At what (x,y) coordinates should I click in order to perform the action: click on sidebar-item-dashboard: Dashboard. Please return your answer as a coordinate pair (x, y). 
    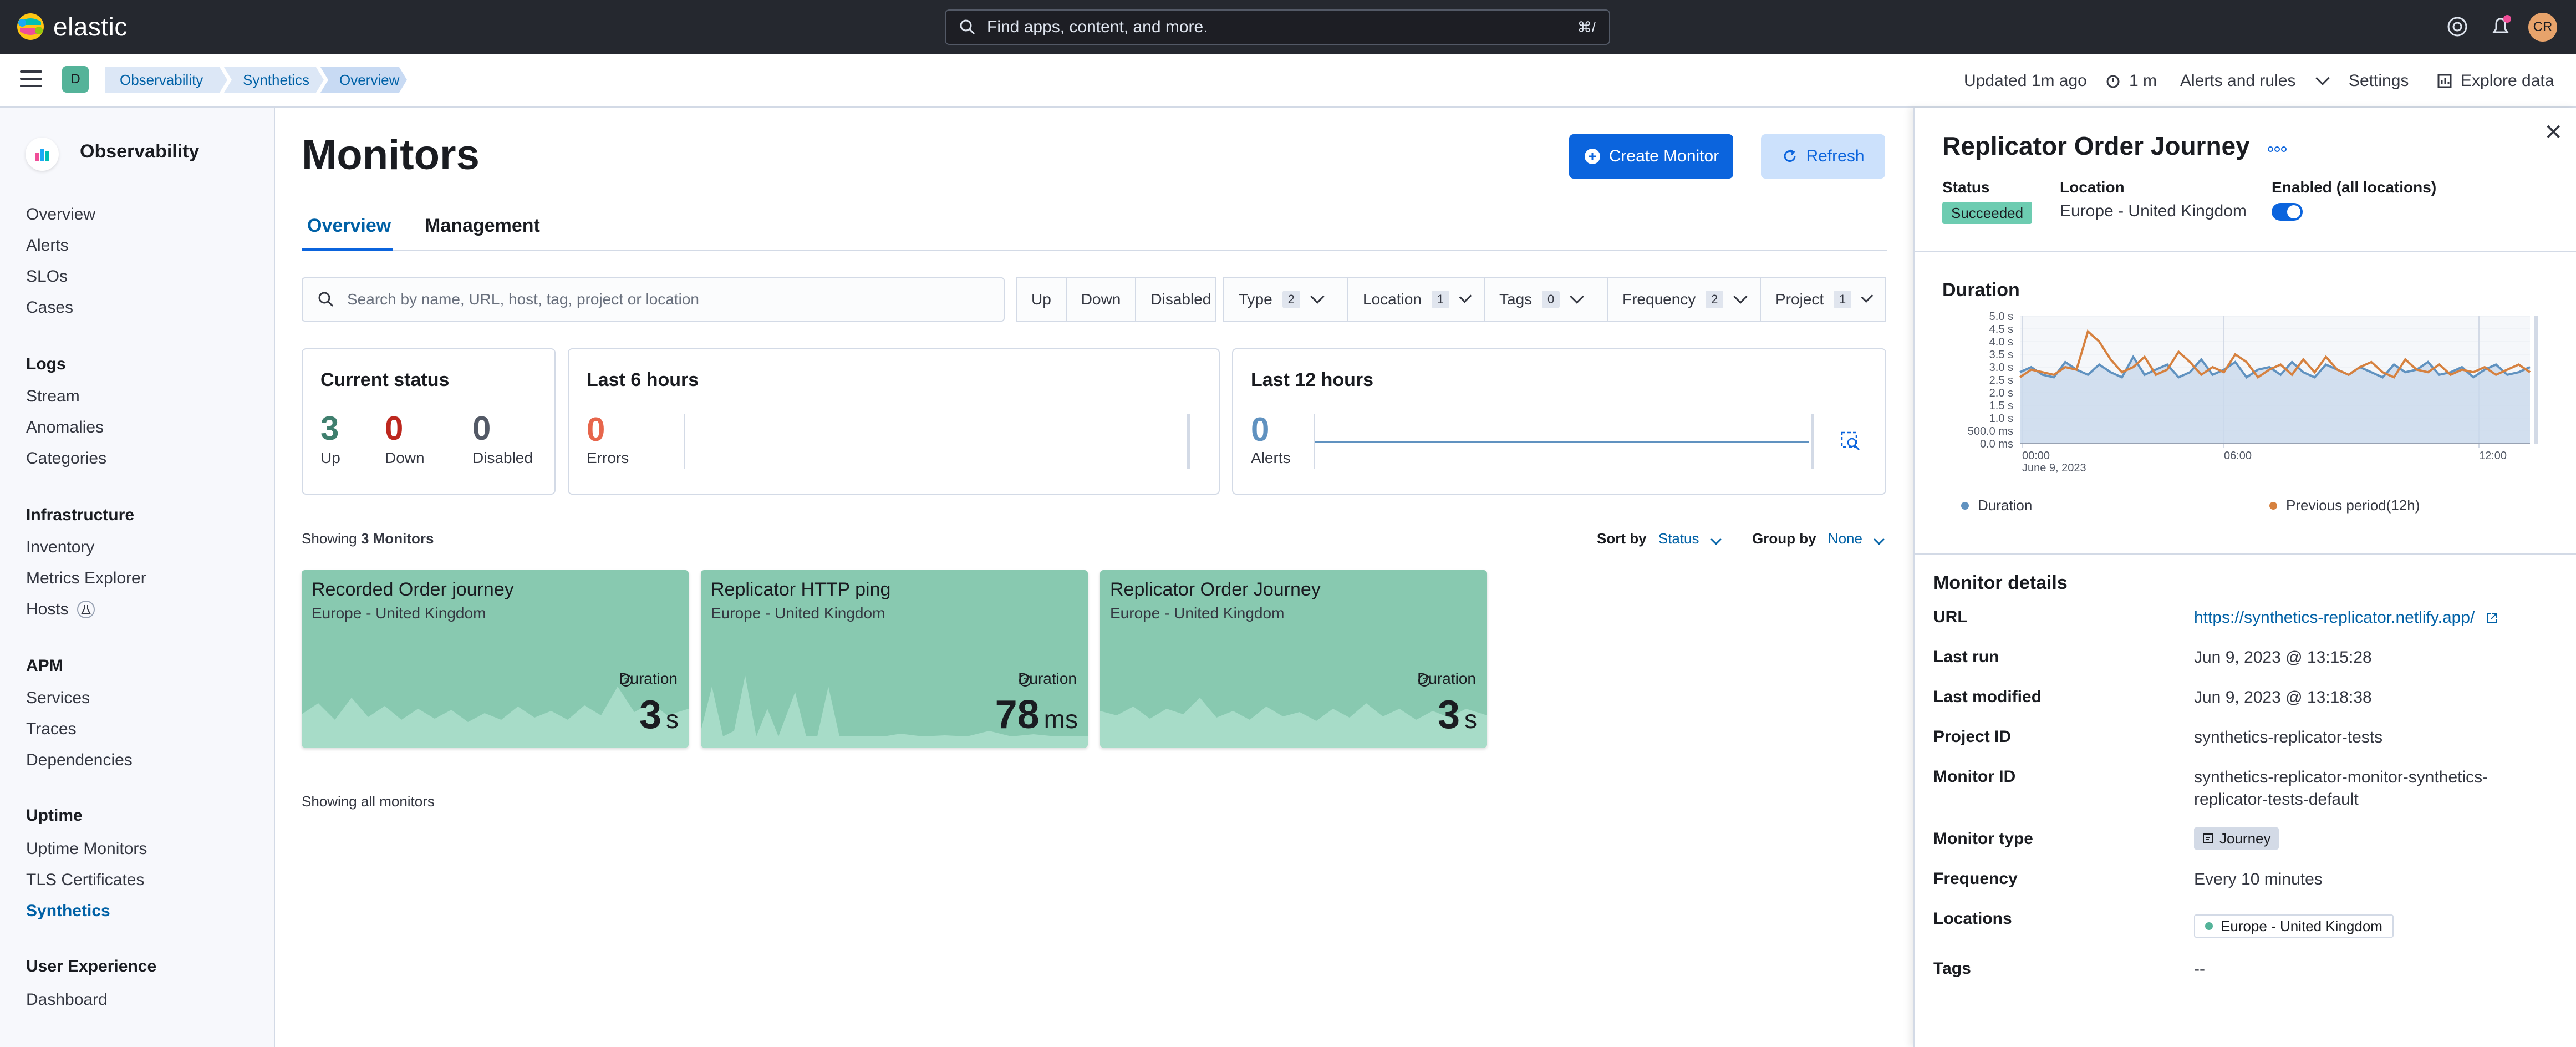
    Looking at the image, I should click on (67, 1000).